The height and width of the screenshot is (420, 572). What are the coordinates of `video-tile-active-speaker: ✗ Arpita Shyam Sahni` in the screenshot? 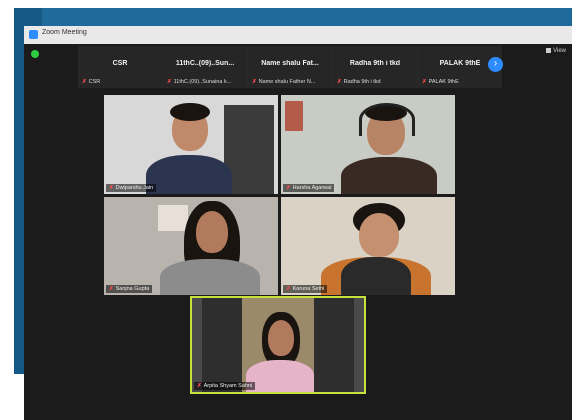 It's located at (278, 345).